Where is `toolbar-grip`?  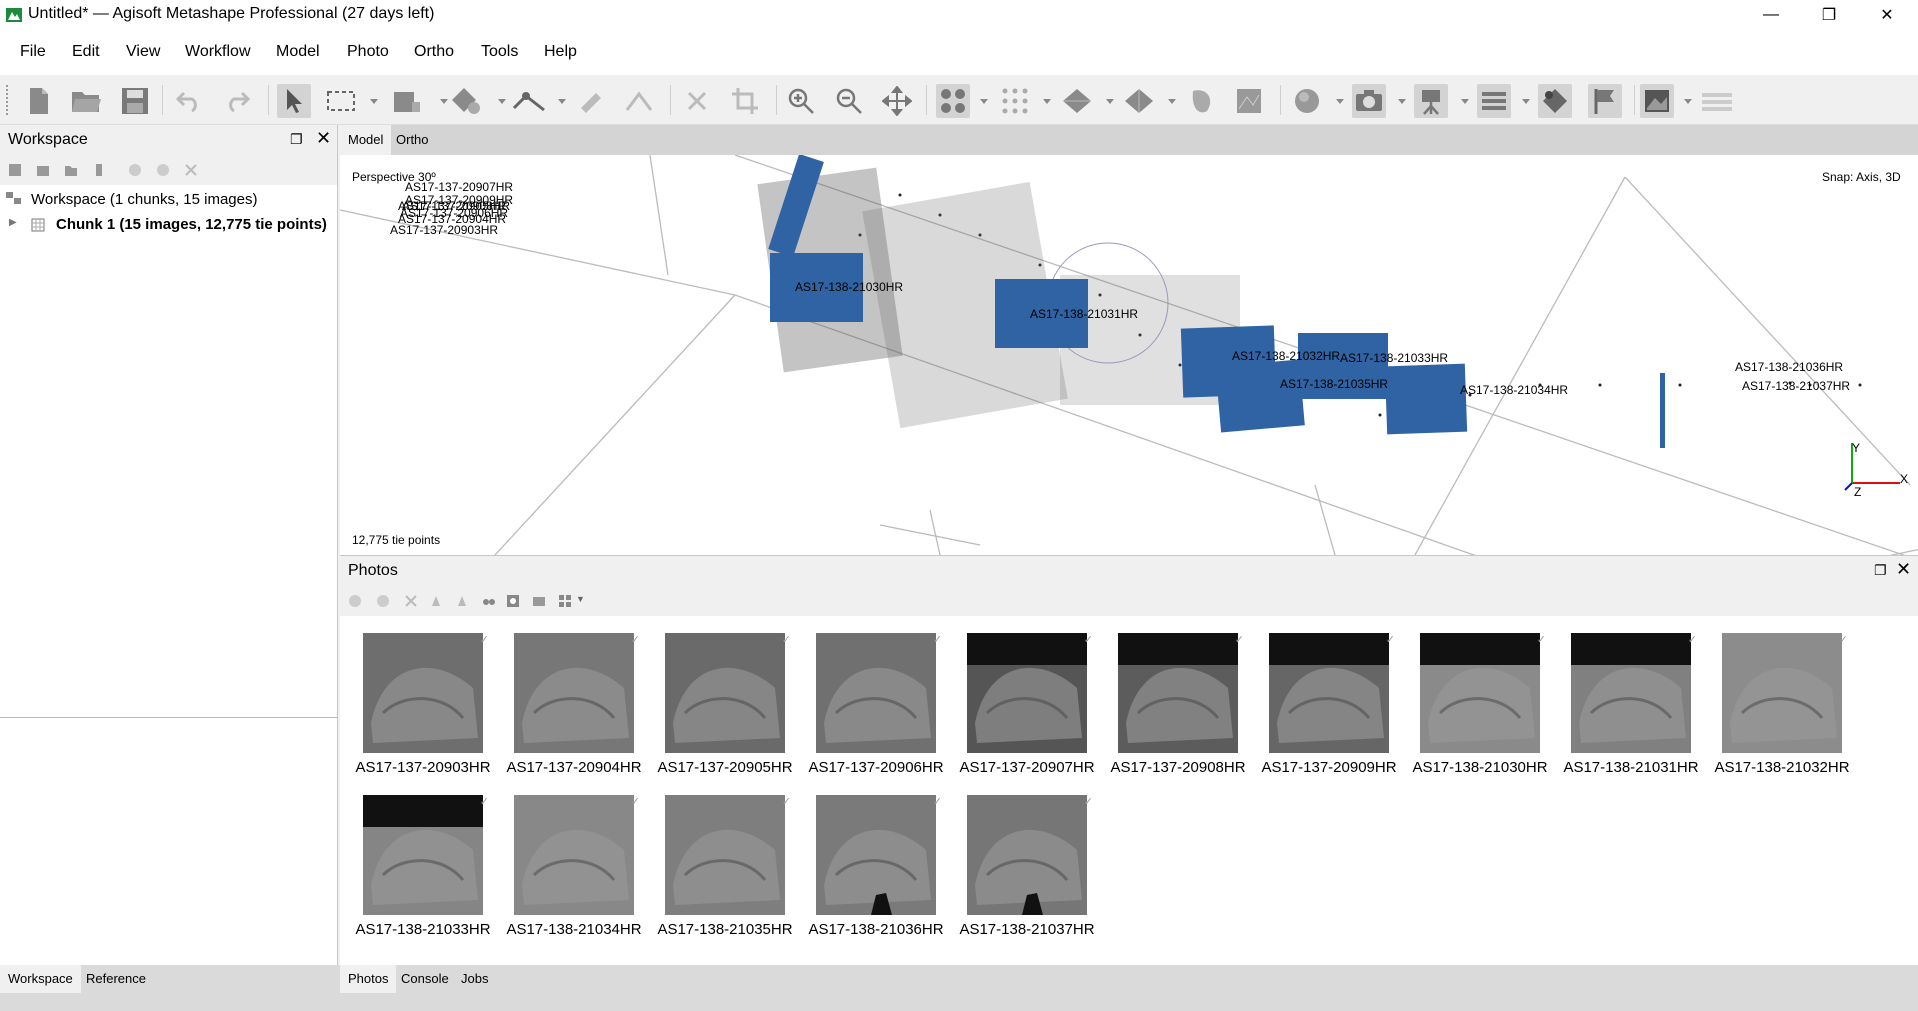 toolbar-grip is located at coordinates (8, 100).